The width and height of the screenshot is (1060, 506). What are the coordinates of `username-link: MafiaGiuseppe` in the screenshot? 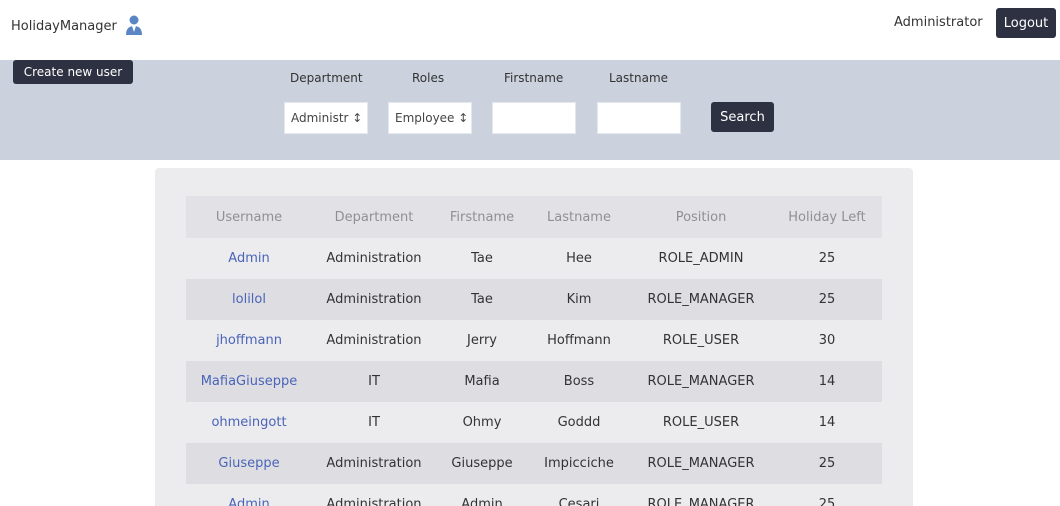 It's located at (249, 381).